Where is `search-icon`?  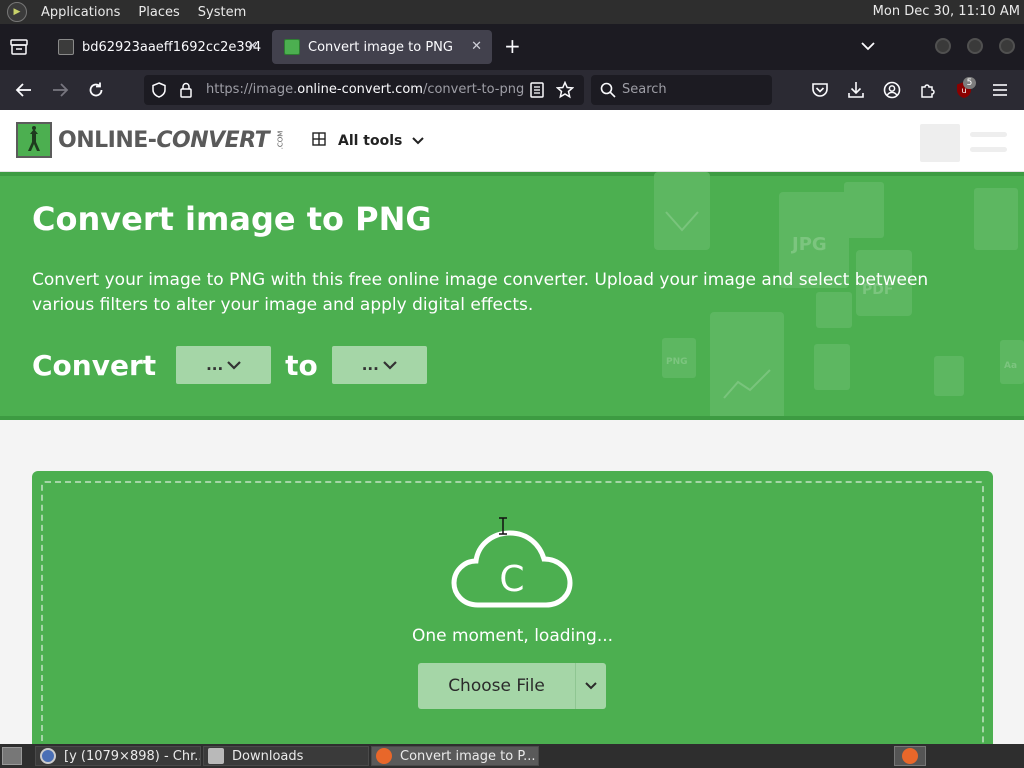
search-icon is located at coordinates (608, 92).